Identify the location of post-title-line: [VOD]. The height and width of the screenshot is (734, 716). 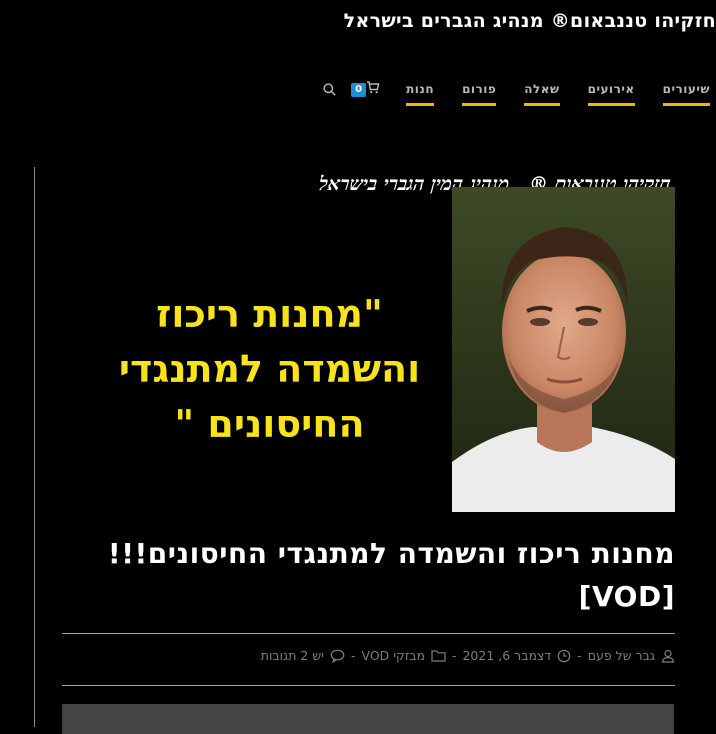
(626, 596).